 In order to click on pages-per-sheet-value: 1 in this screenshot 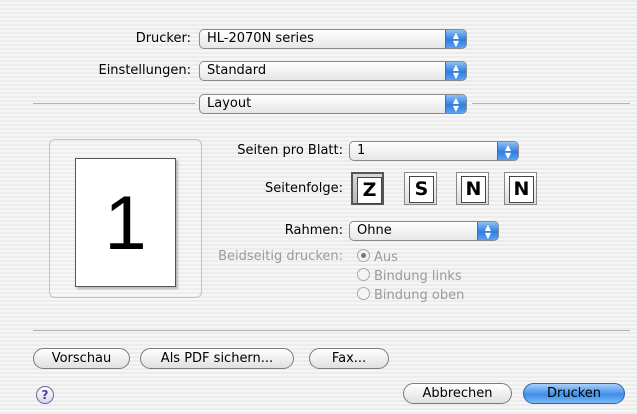, I will do `click(361, 150)`.